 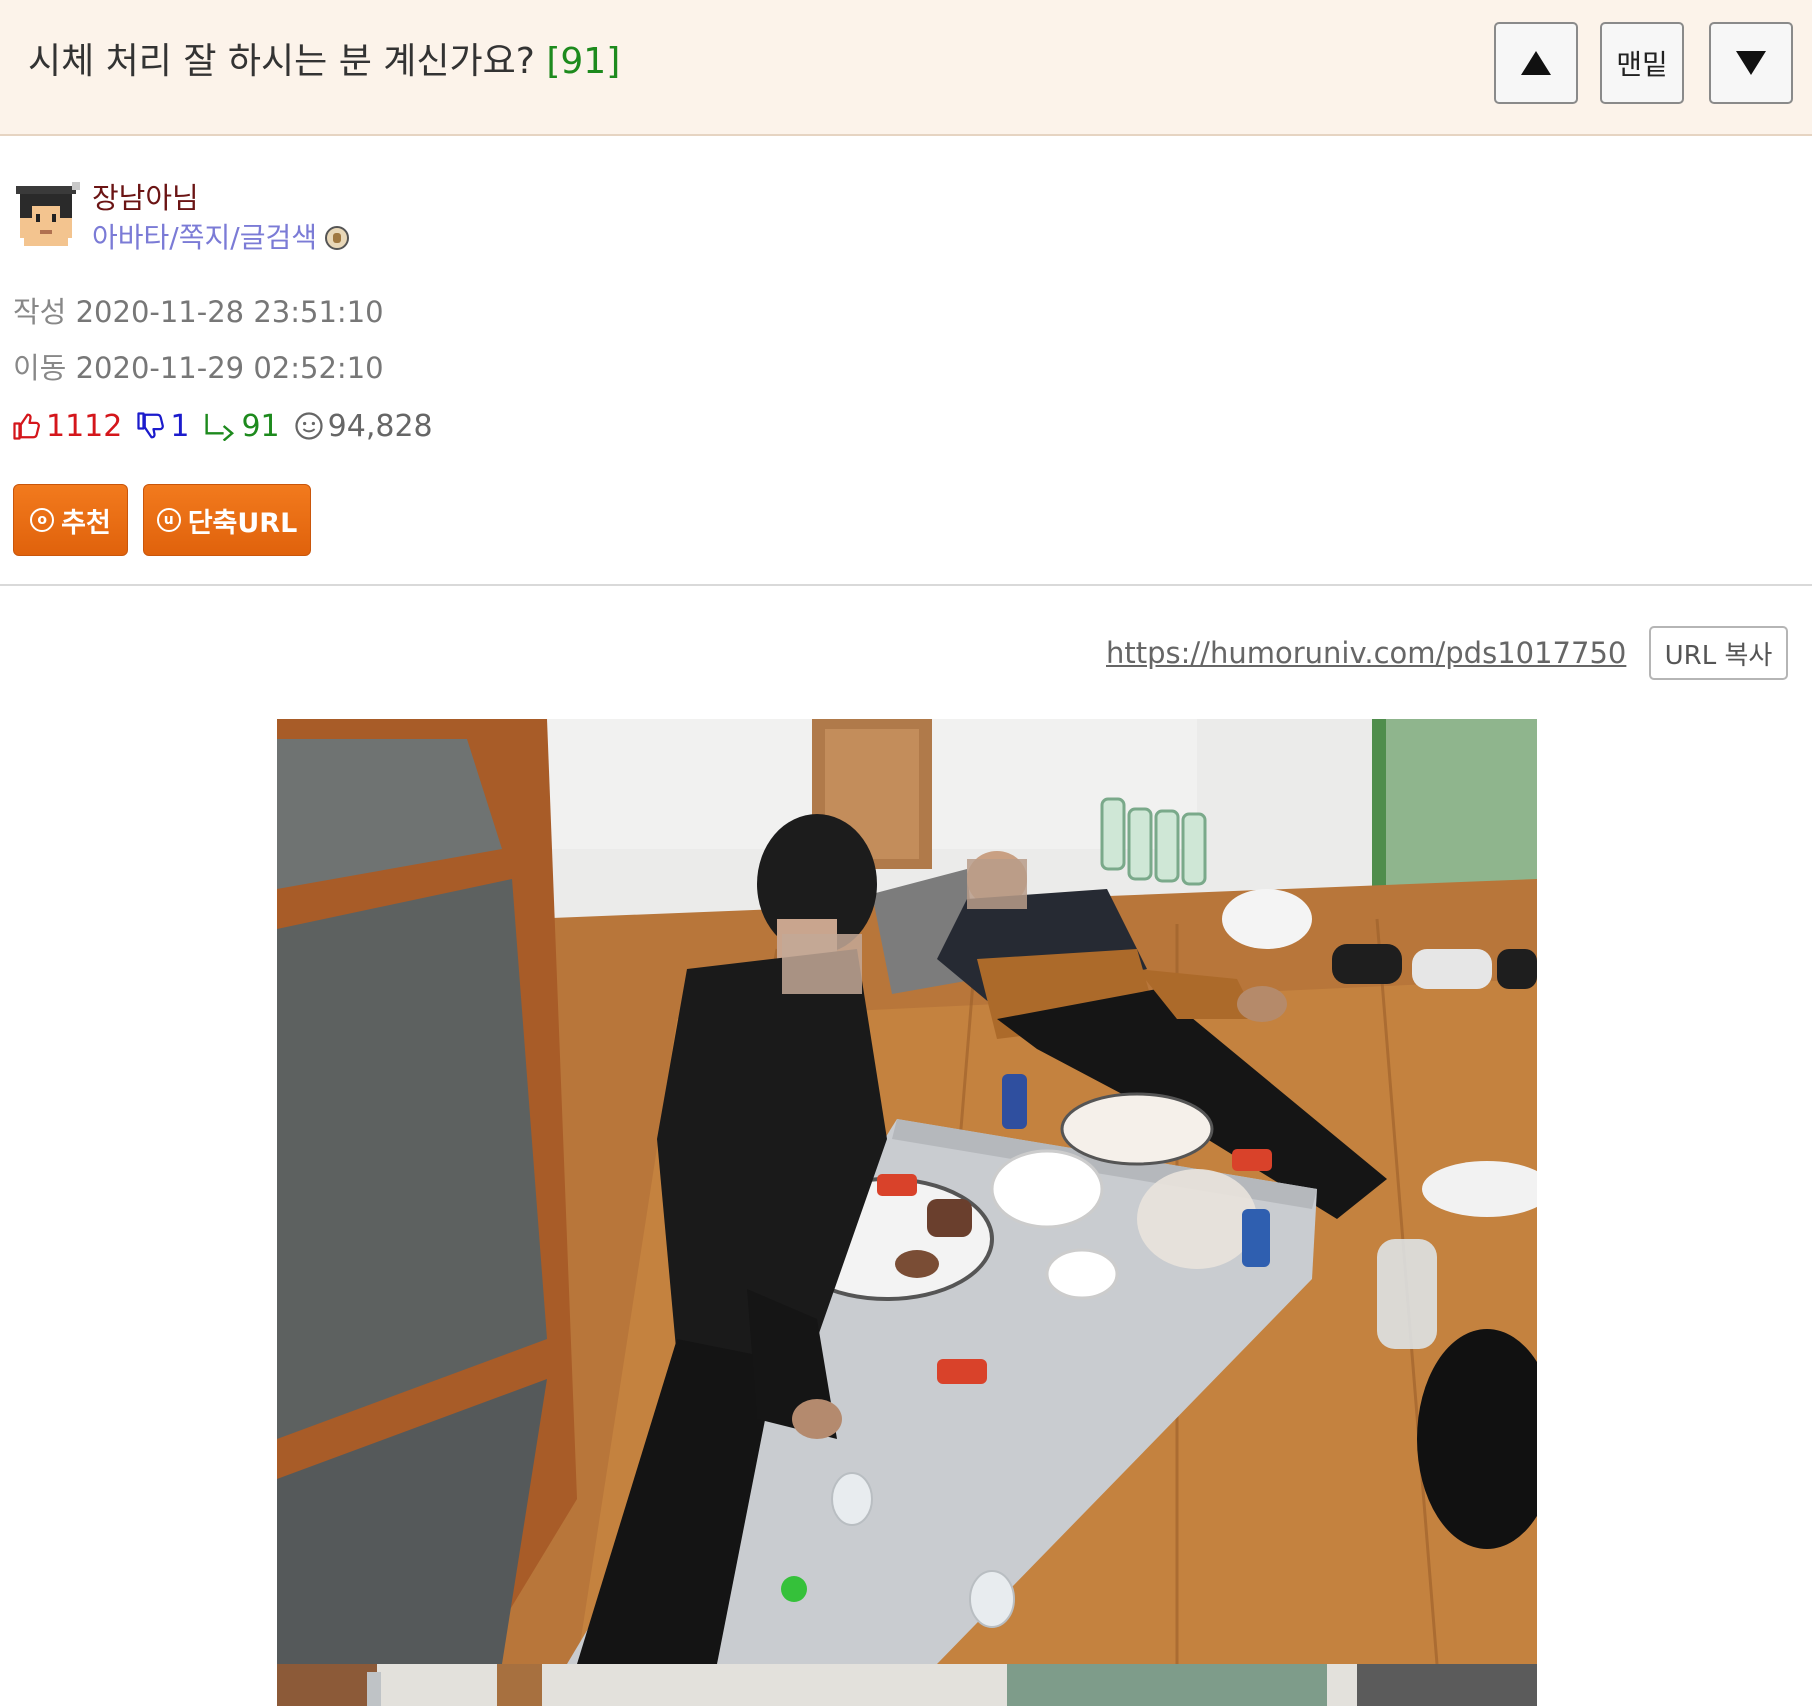 What do you see at coordinates (84, 426) in the screenshot?
I see `upvote-count: 1112` at bounding box center [84, 426].